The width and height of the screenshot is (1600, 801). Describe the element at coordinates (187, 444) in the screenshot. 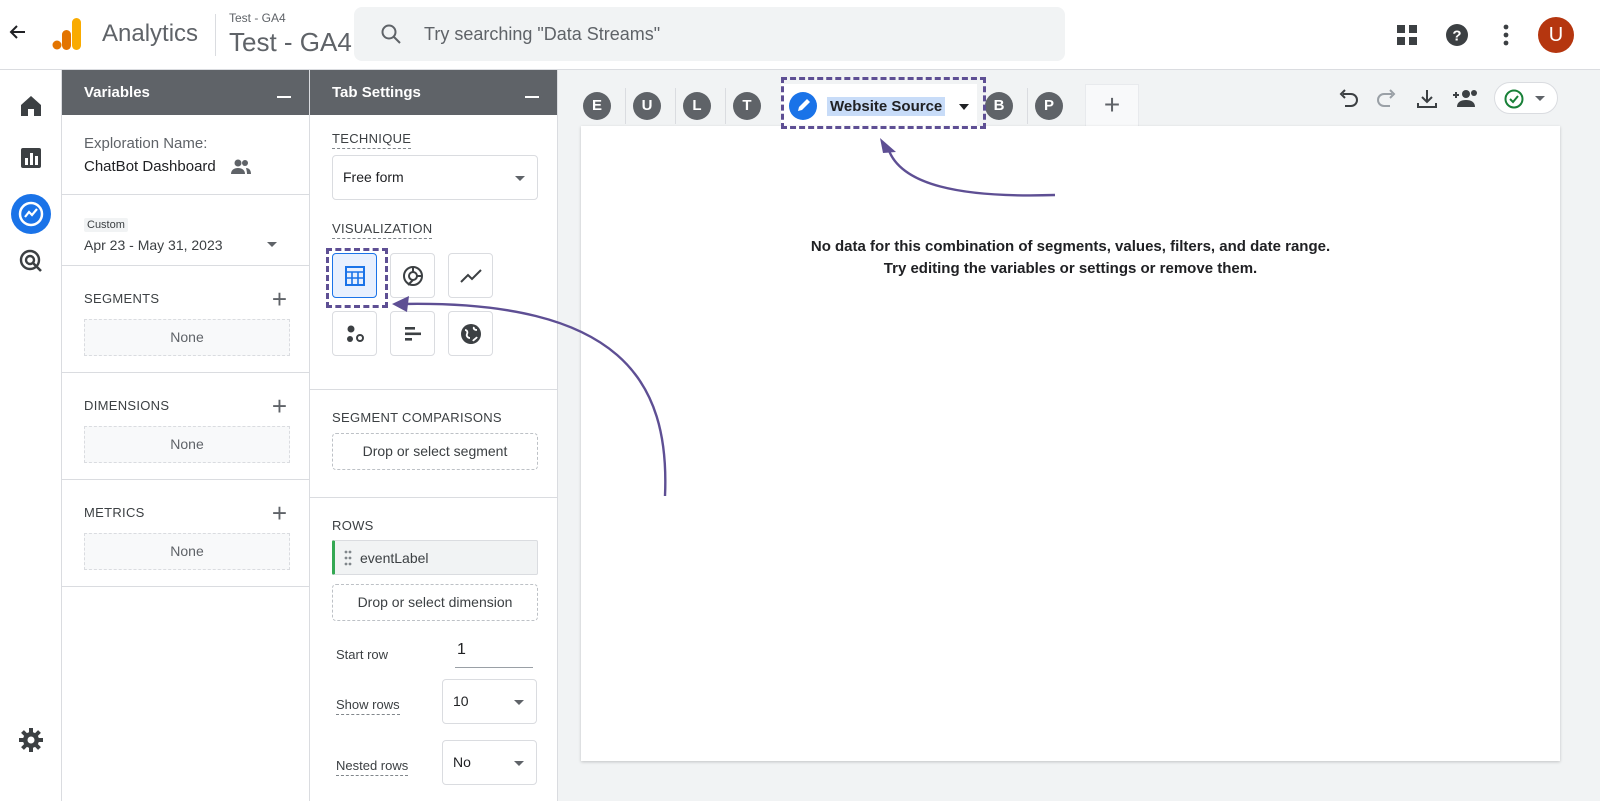

I see `dimensions-none: None` at that location.